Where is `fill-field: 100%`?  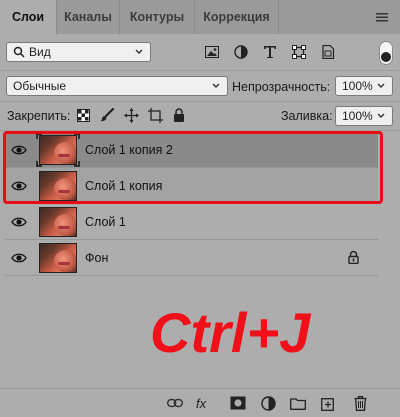
fill-field: 100% is located at coordinates (364, 116).